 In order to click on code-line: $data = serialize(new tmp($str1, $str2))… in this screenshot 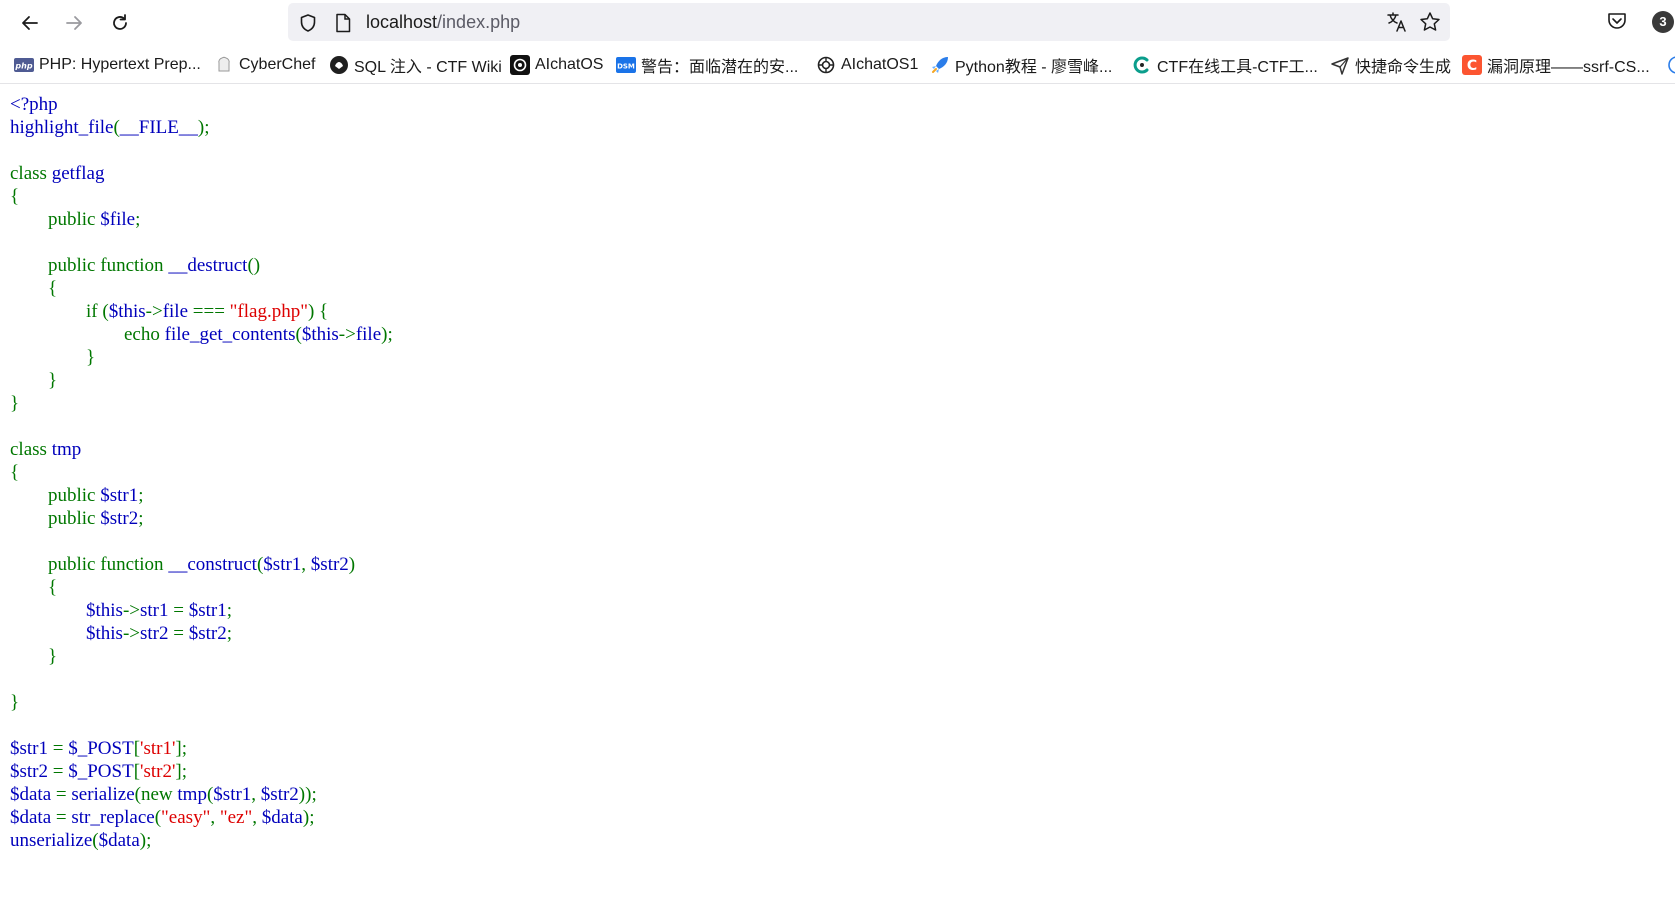, I will do `click(201, 794)`.